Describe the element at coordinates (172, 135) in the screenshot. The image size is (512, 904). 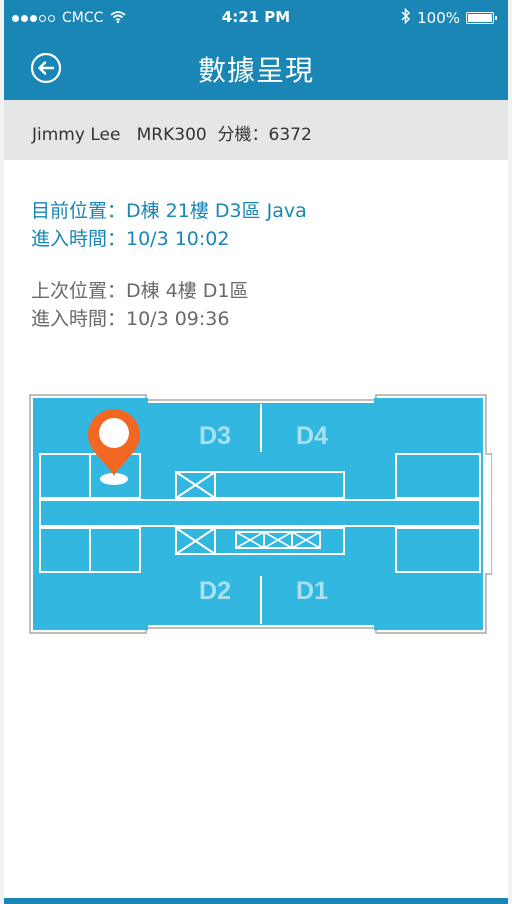
I see `user-info: Jimmy Lee MRK300 分機：6372` at that location.